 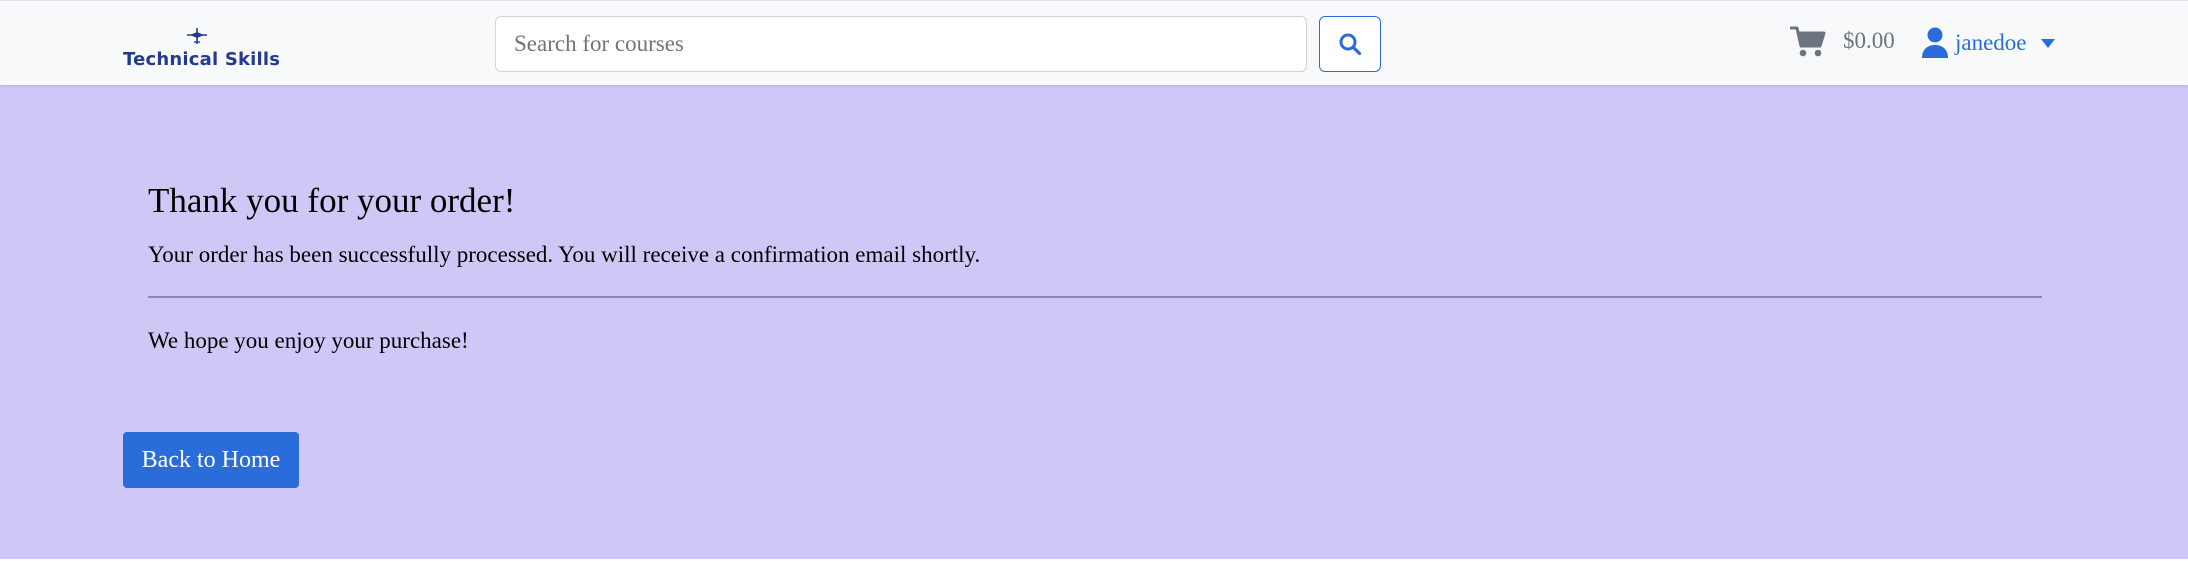 What do you see at coordinates (1869, 41) in the screenshot?
I see `cart-total: $0.00` at bounding box center [1869, 41].